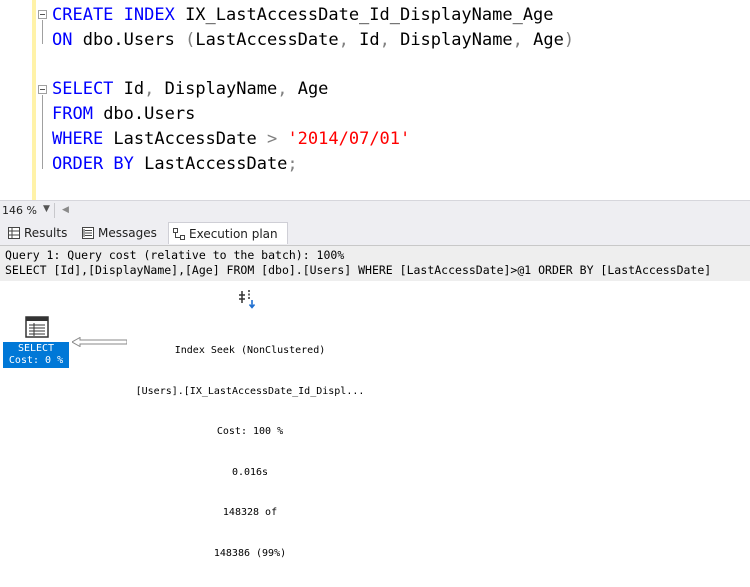 Image resolution: width=750 pixels, height=587 pixels. Describe the element at coordinates (272, 139) in the screenshot. I see `operator: >` at that location.